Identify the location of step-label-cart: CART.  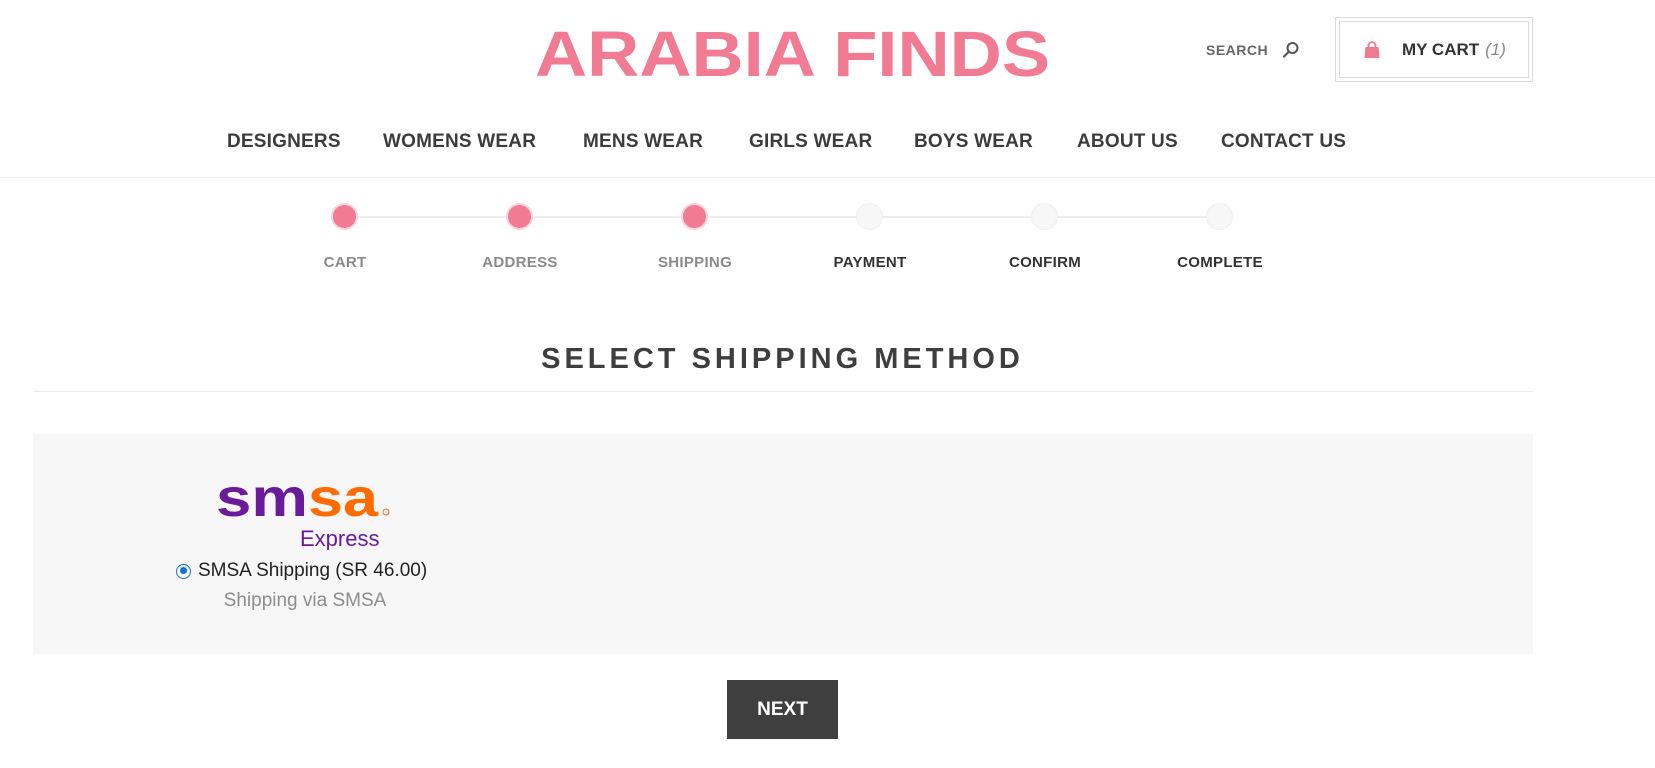
(345, 262).